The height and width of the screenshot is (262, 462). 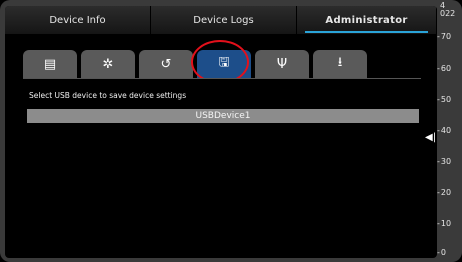 I want to click on restore-icon: ↺, so click(x=166, y=64).